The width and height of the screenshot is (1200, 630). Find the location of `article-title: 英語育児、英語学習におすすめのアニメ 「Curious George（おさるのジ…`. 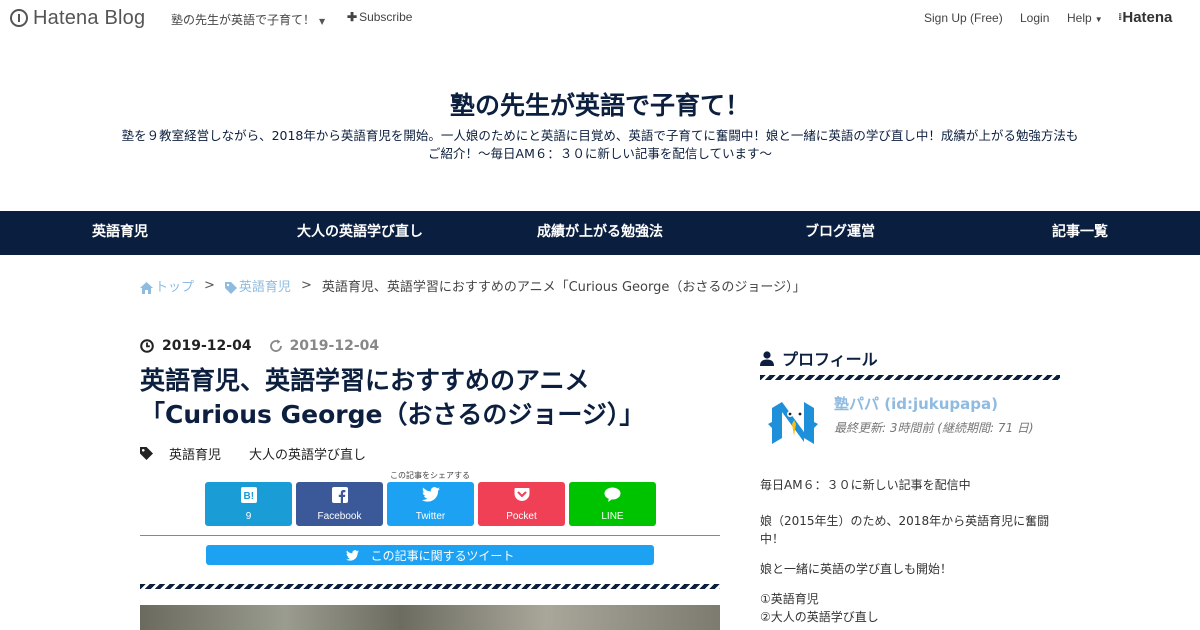

article-title: 英語育児、英語学習におすすめのアニメ 「Curious George（おさるのジ… is located at coordinates (435, 398).